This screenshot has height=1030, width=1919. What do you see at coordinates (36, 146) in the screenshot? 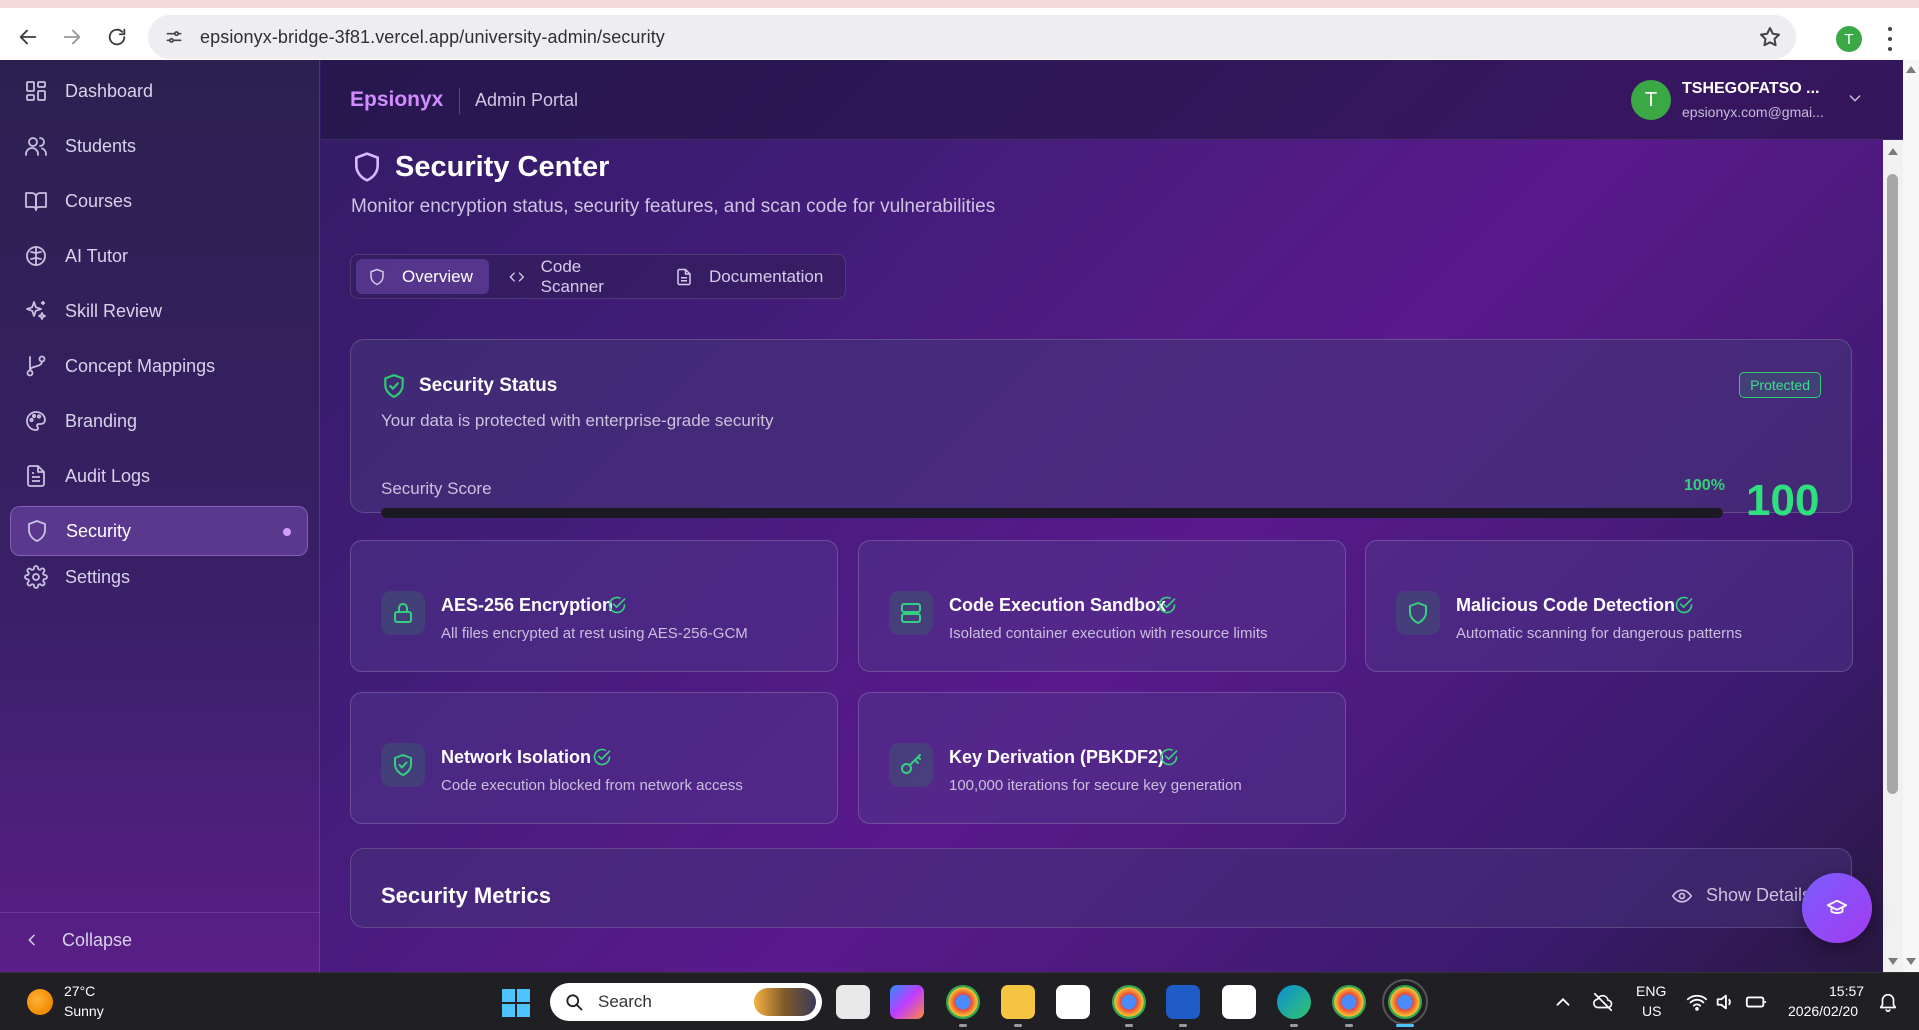
I see `users-icon` at bounding box center [36, 146].